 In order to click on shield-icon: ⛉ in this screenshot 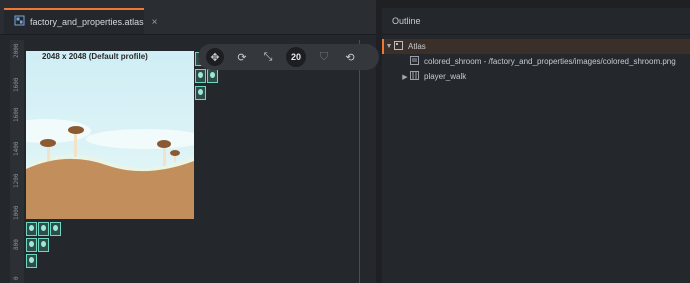, I will do `click(324, 56)`.